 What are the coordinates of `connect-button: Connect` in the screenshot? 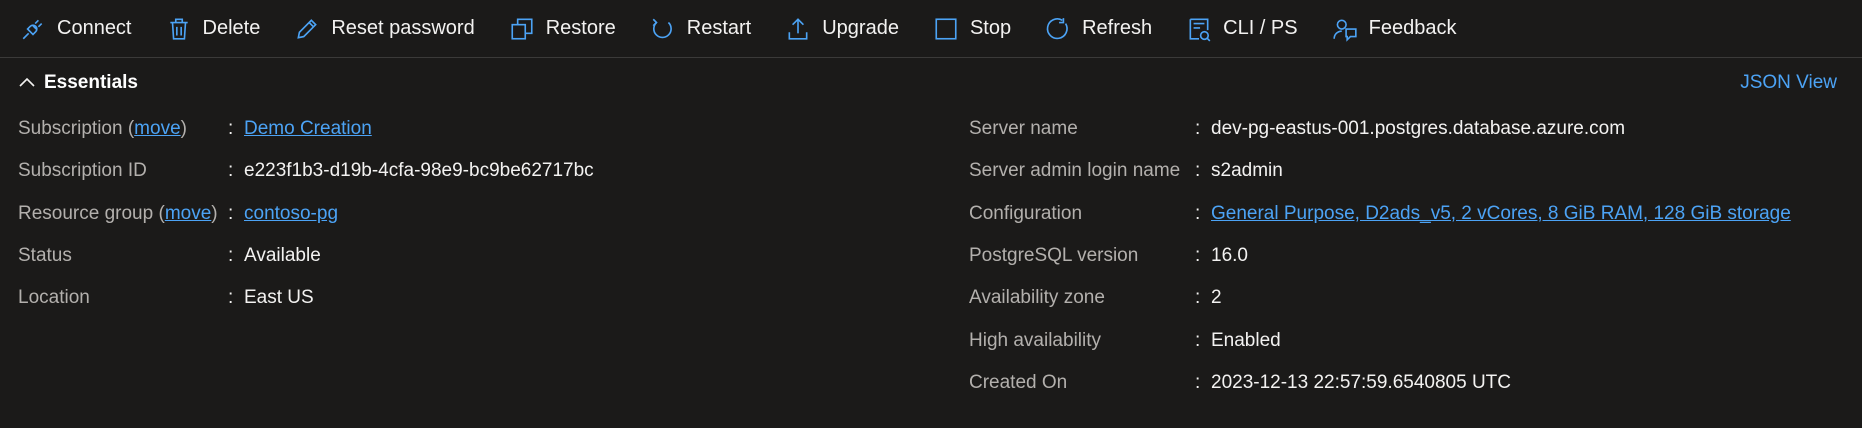 It's located at (80, 29).